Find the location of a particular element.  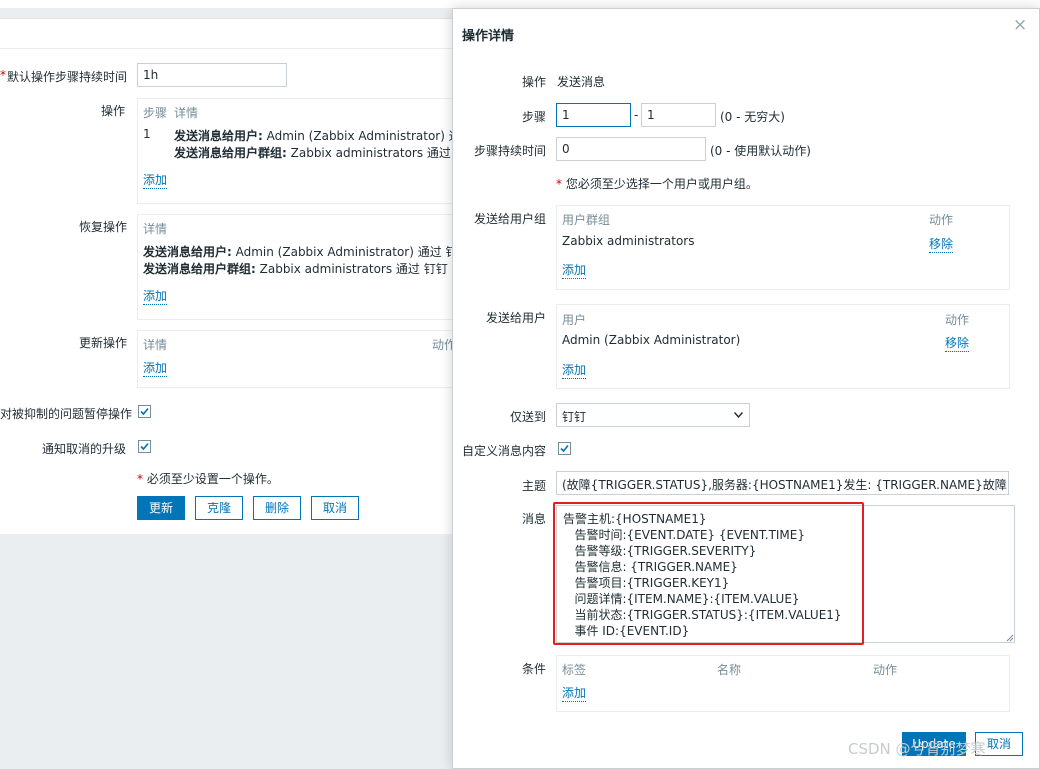

ops-required-note: * 必须至少设置一个操作。 is located at coordinates (208, 479).